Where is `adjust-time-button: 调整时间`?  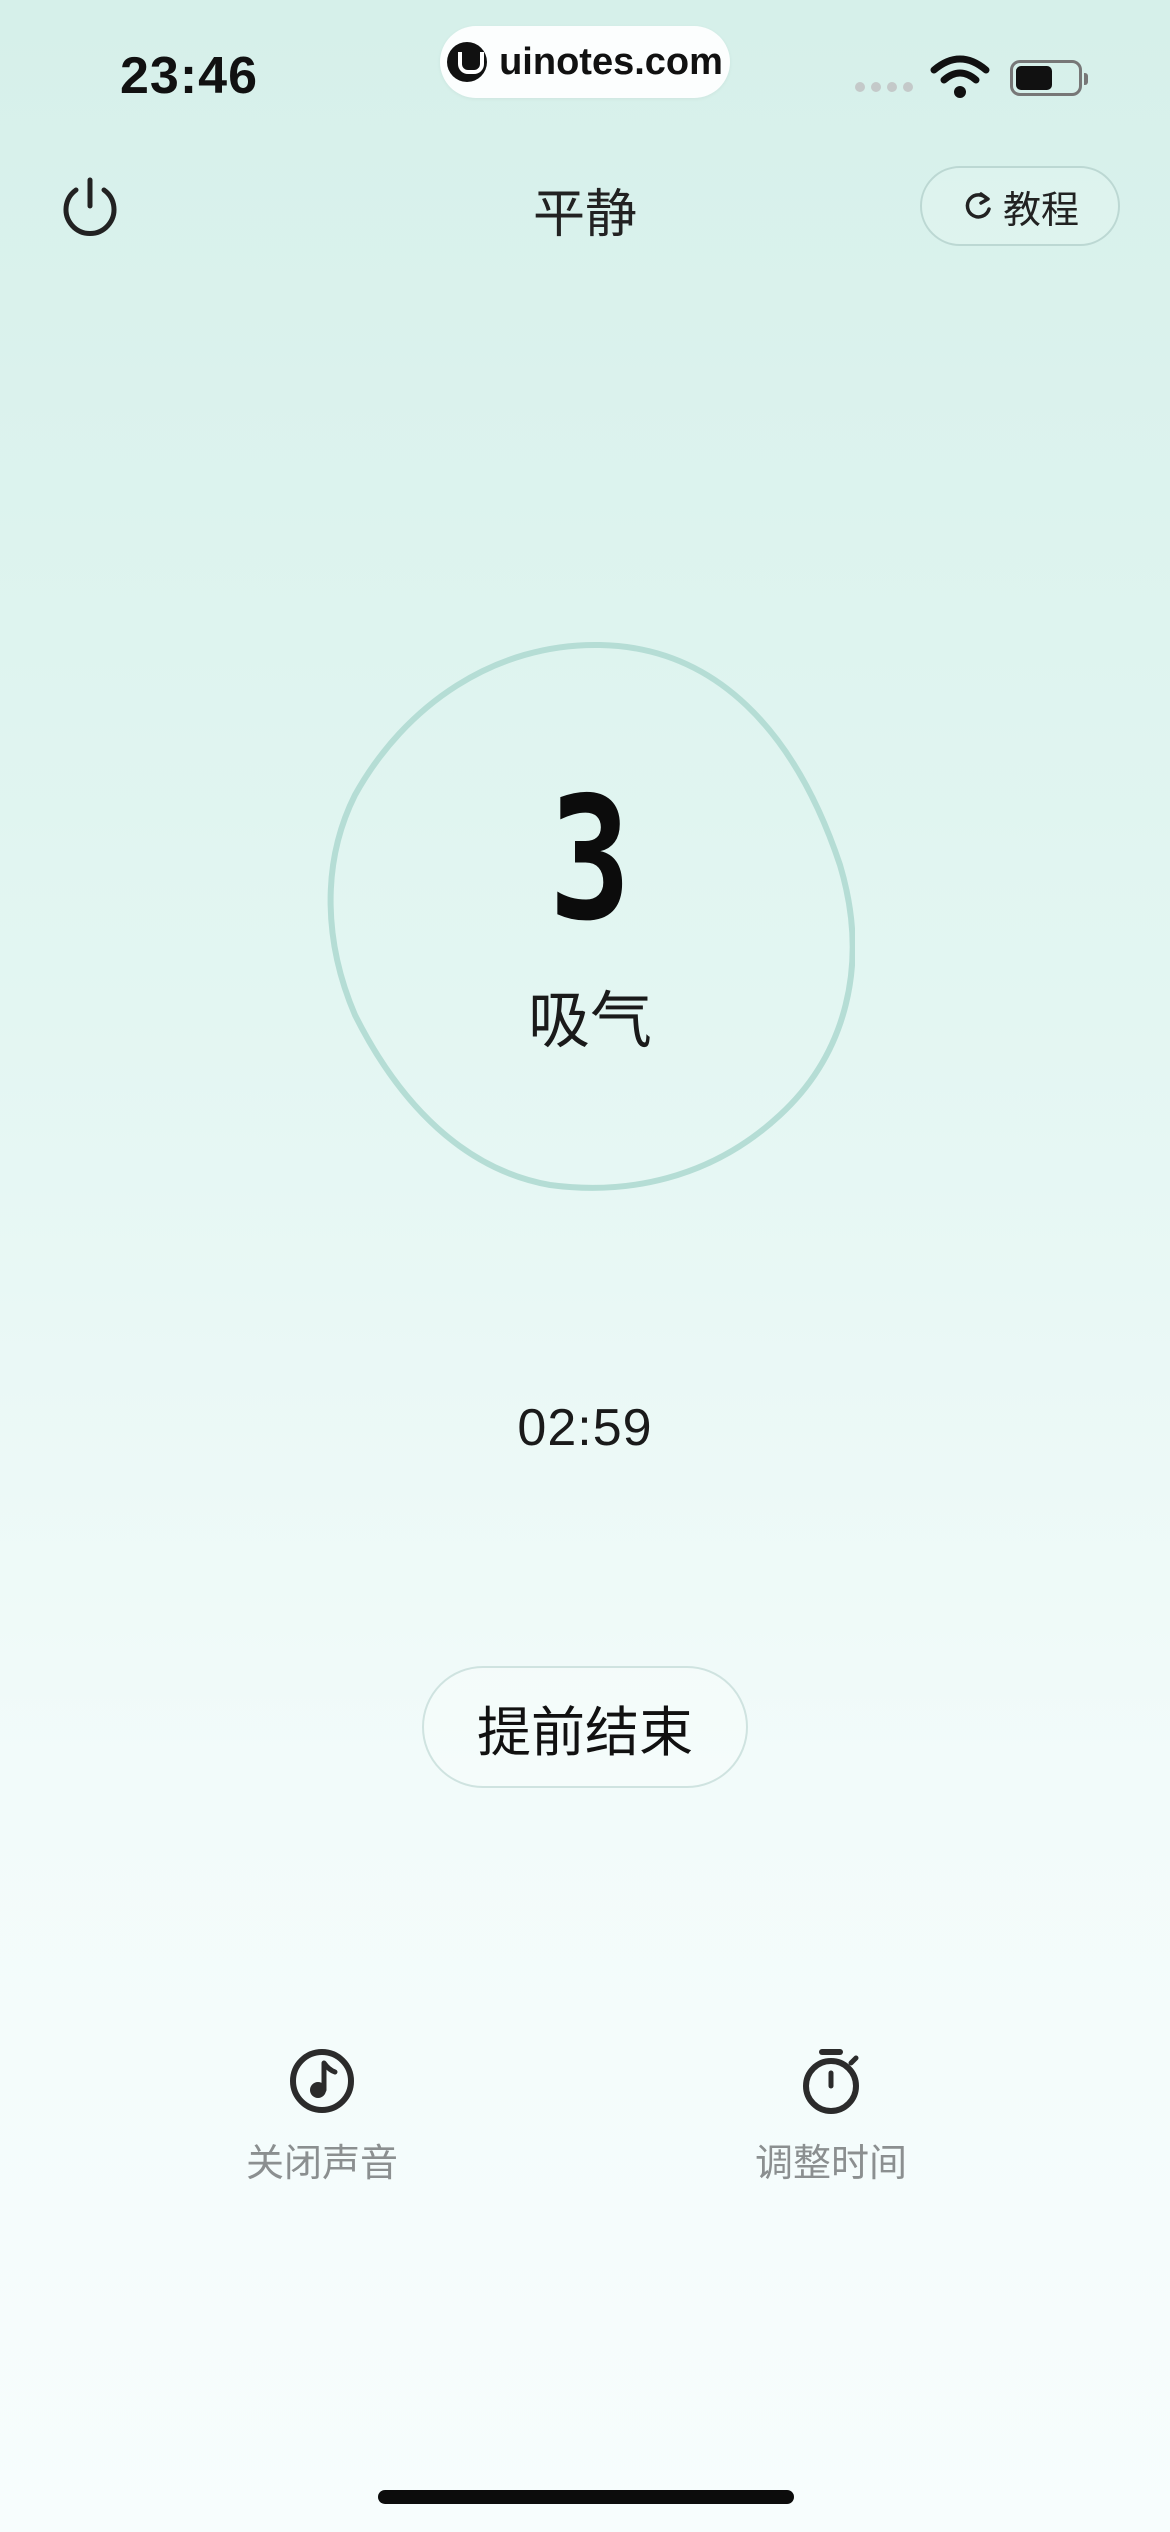 adjust-time-button: 调整时间 is located at coordinates (831, 2126).